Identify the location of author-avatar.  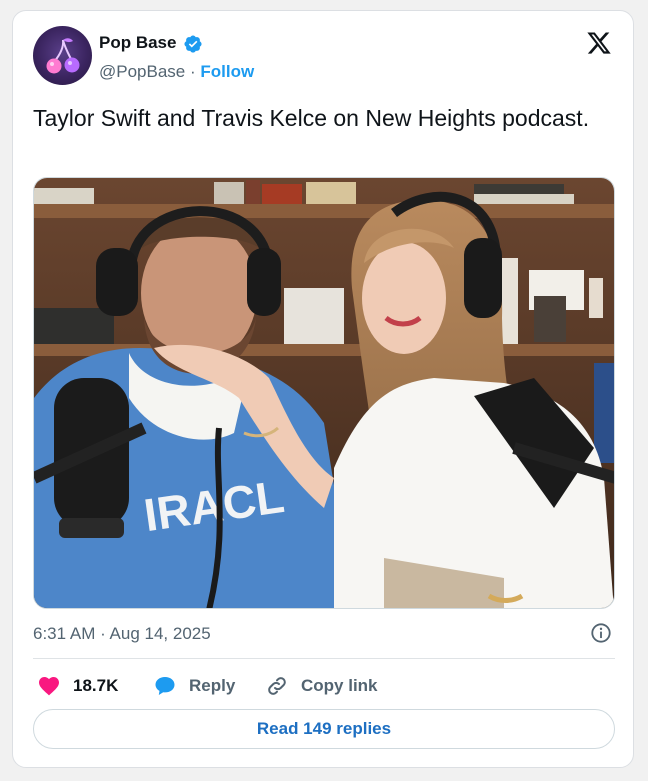
(62, 55).